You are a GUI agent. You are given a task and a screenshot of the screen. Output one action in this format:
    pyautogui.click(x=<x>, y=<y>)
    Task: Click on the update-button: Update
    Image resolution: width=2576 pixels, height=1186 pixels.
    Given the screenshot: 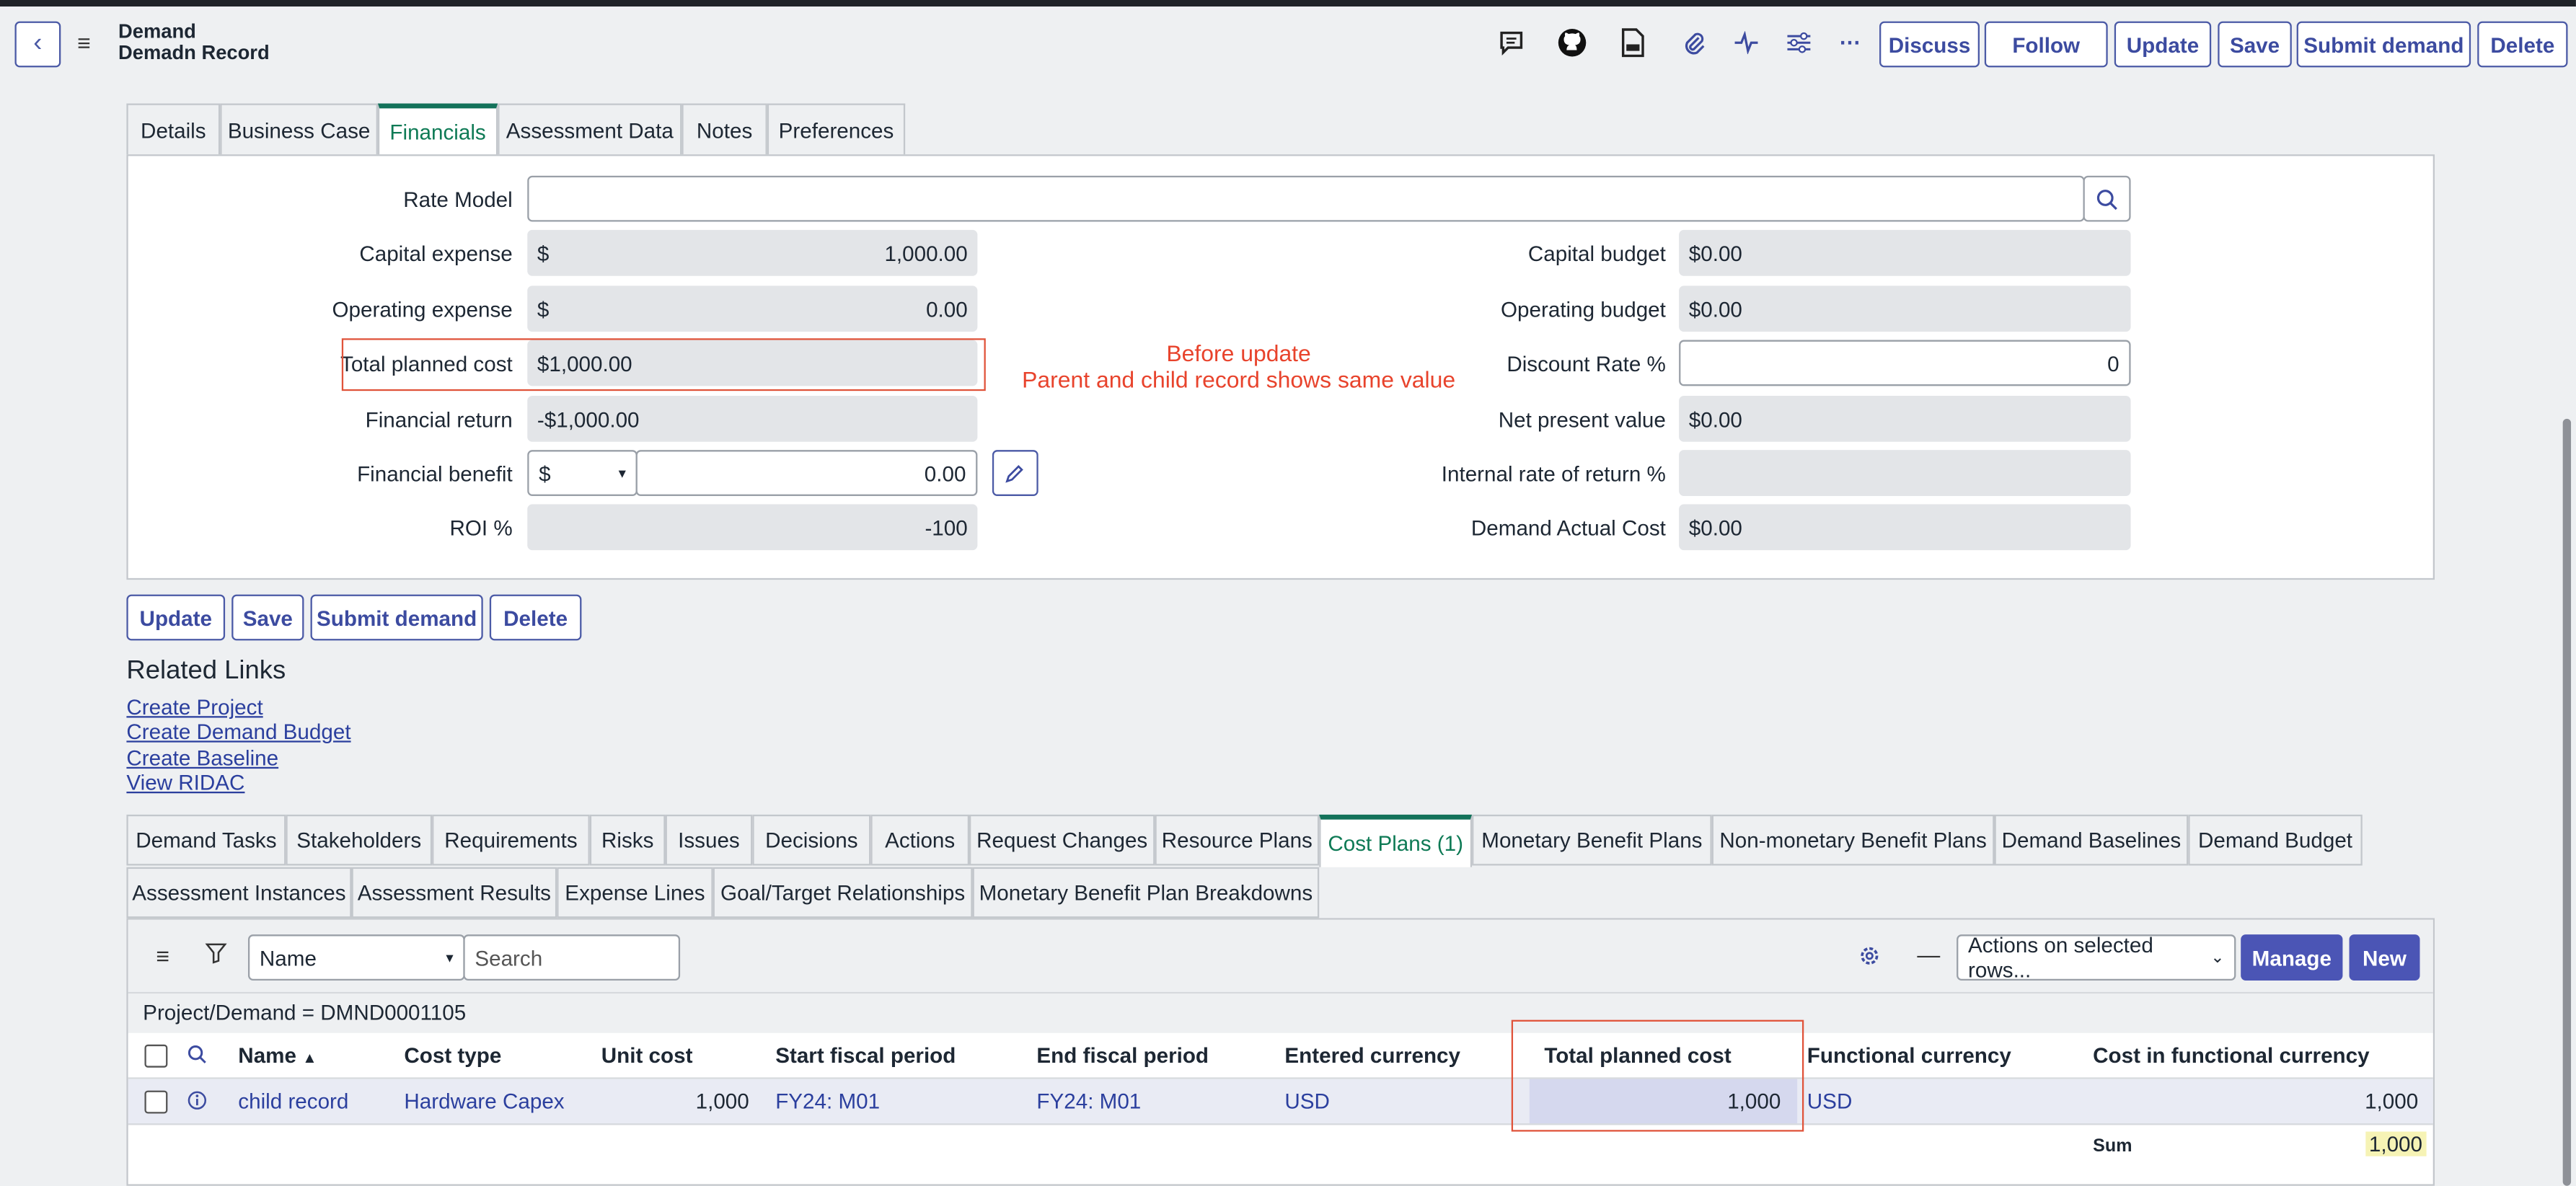 What is the action you would take?
    pyautogui.click(x=2163, y=44)
    